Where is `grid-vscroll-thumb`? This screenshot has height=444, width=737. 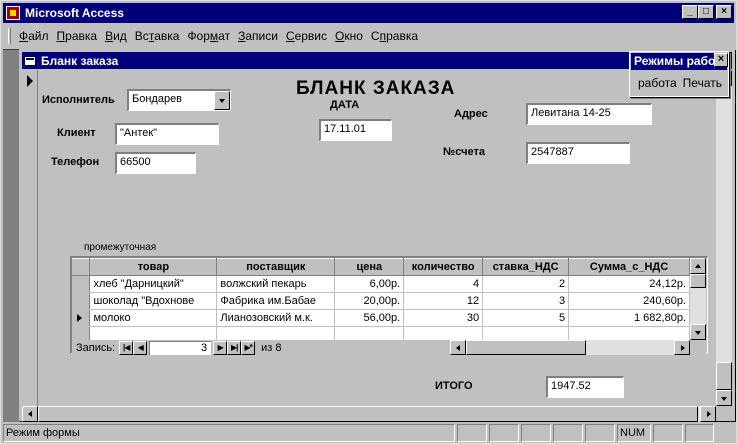 grid-vscroll-thumb is located at coordinates (698, 281).